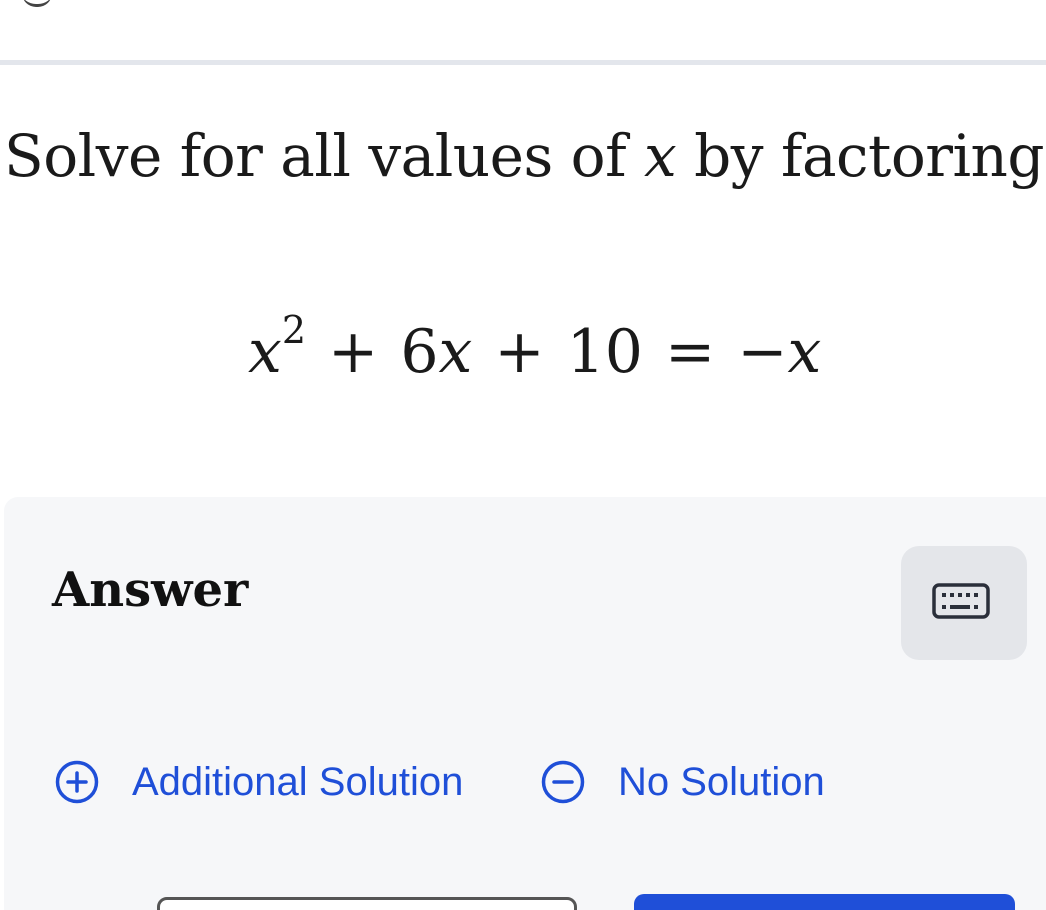  Describe the element at coordinates (523, 62) in the screenshot. I see `header-divider` at that location.